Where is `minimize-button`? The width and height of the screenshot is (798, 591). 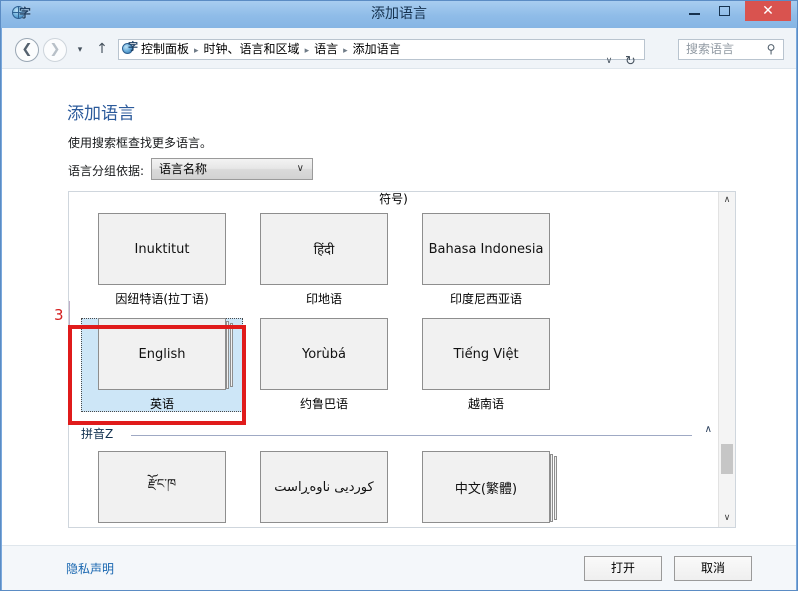
minimize-button is located at coordinates (694, 11).